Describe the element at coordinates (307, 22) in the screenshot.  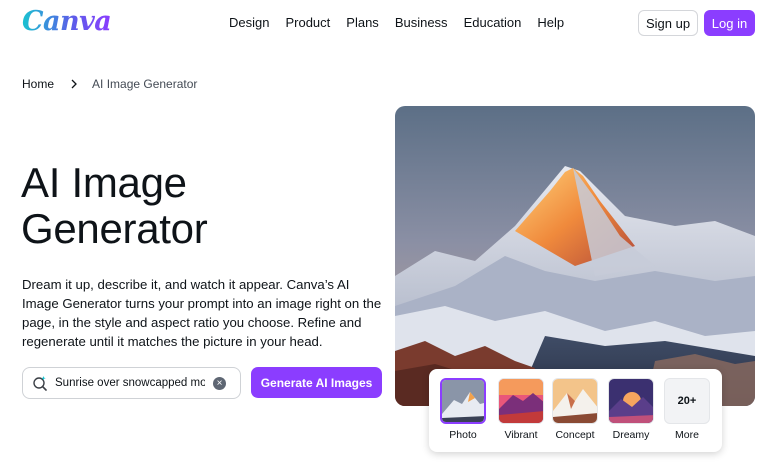
I see `nav-product: Product` at that location.